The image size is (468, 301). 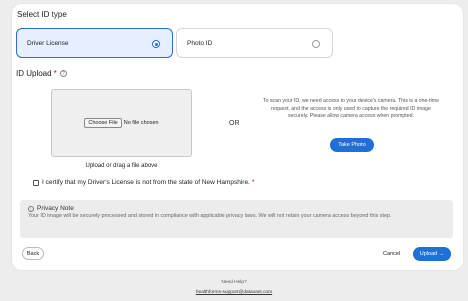 What do you see at coordinates (391, 254) in the screenshot?
I see `cancel-button: Cancel` at bounding box center [391, 254].